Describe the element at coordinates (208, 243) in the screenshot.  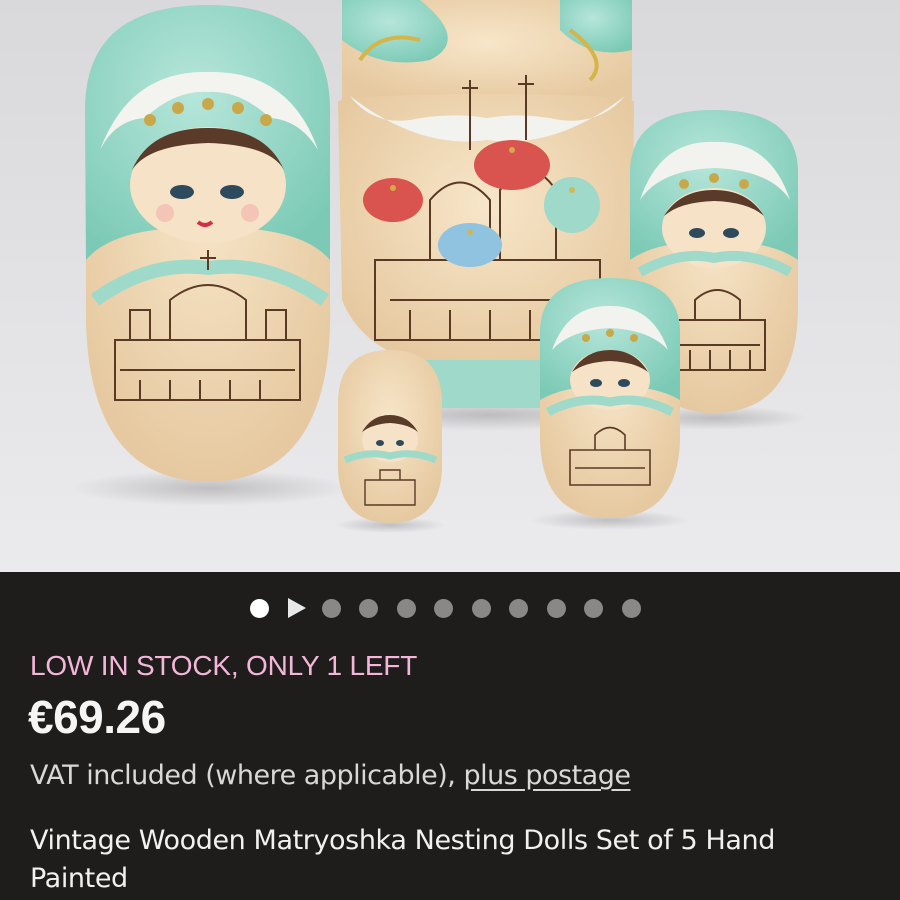
I see `doll-large-left` at that location.